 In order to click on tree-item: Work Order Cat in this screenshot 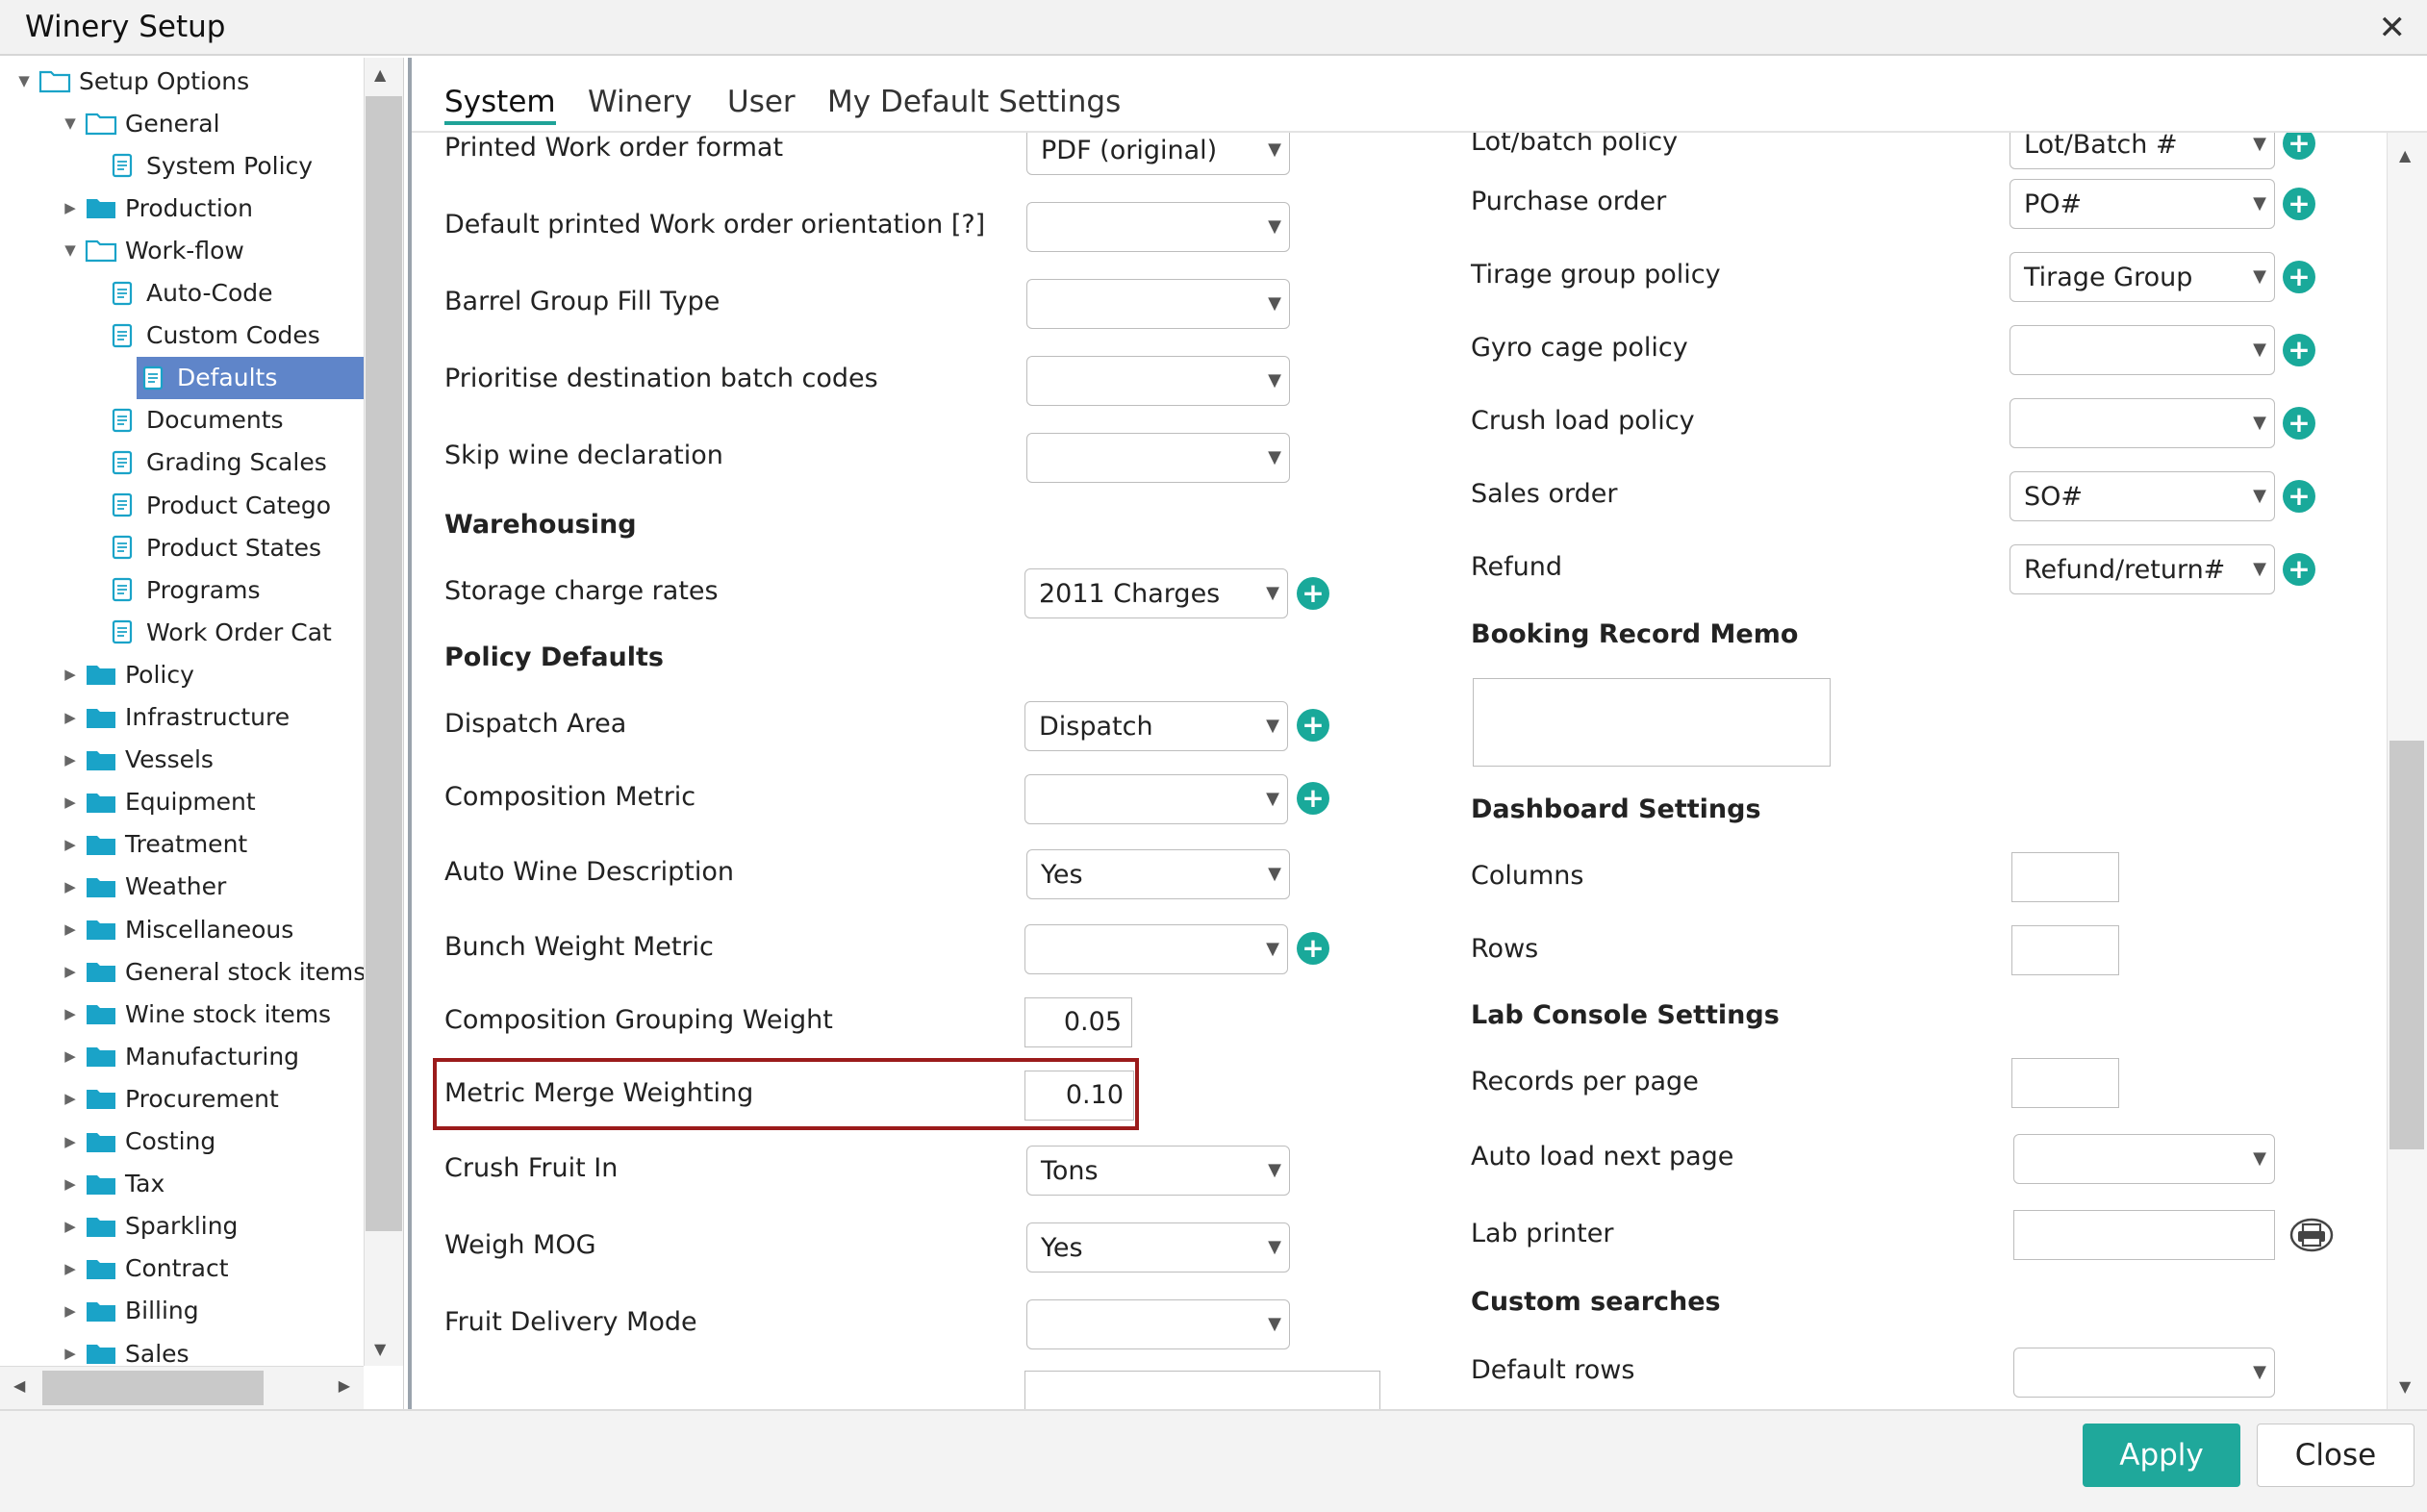, I will do `click(219, 632)`.